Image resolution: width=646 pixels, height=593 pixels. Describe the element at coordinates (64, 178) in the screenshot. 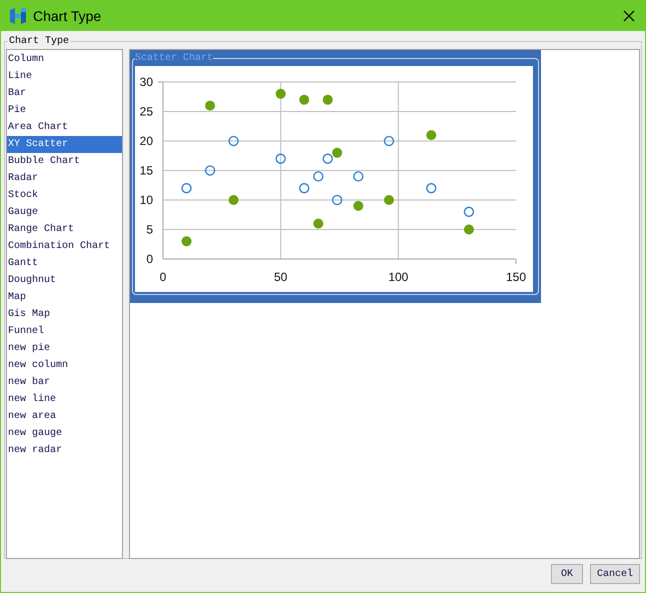

I see `list-item: Radar` at that location.